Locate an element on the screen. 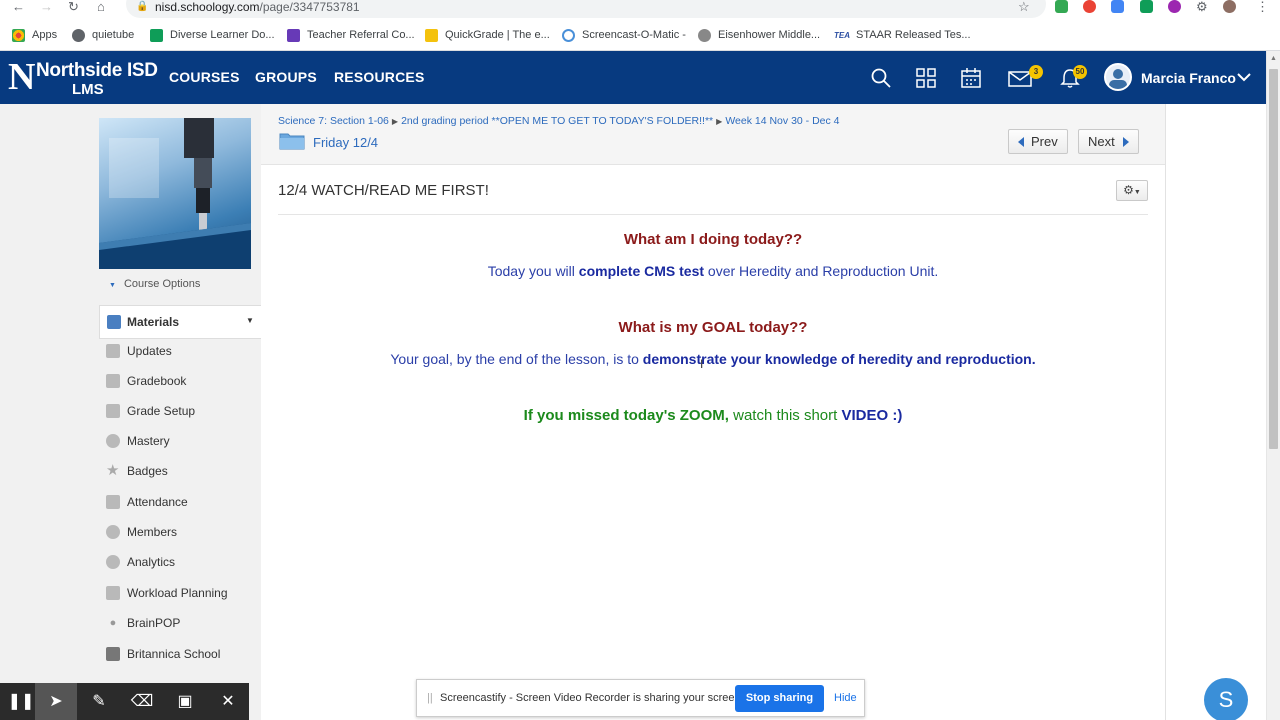 This screenshot has height=720, width=1280. notifications-badge: 50 is located at coordinates (1080, 72).